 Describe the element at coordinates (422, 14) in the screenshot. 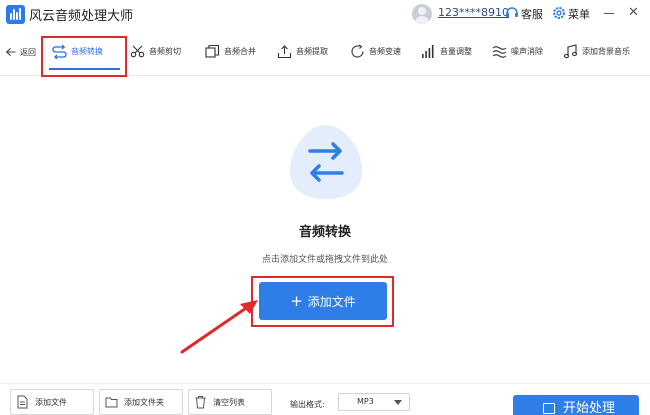

I see `avatar` at that location.